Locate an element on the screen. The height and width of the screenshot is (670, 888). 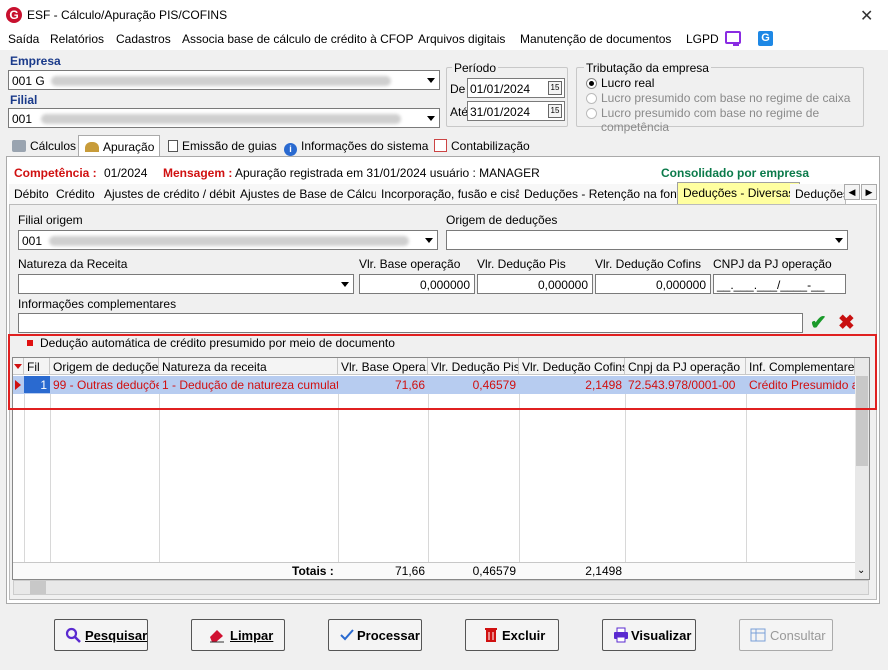
vlr-base-input: 0,000000 is located at coordinates (417, 284).